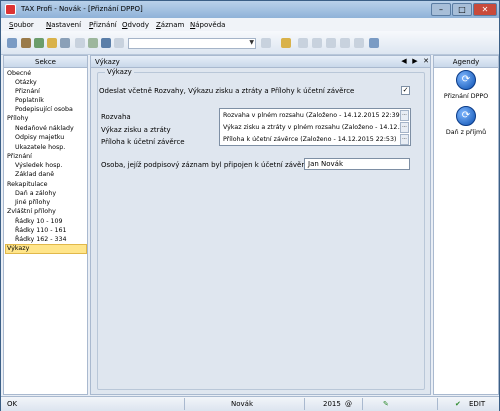 Image resolution: width=500 pixels, height=411 pixels. Describe the element at coordinates (39, 221) in the screenshot. I see `tree-item-radky-10-109: Řádky 10 - 109` at that location.